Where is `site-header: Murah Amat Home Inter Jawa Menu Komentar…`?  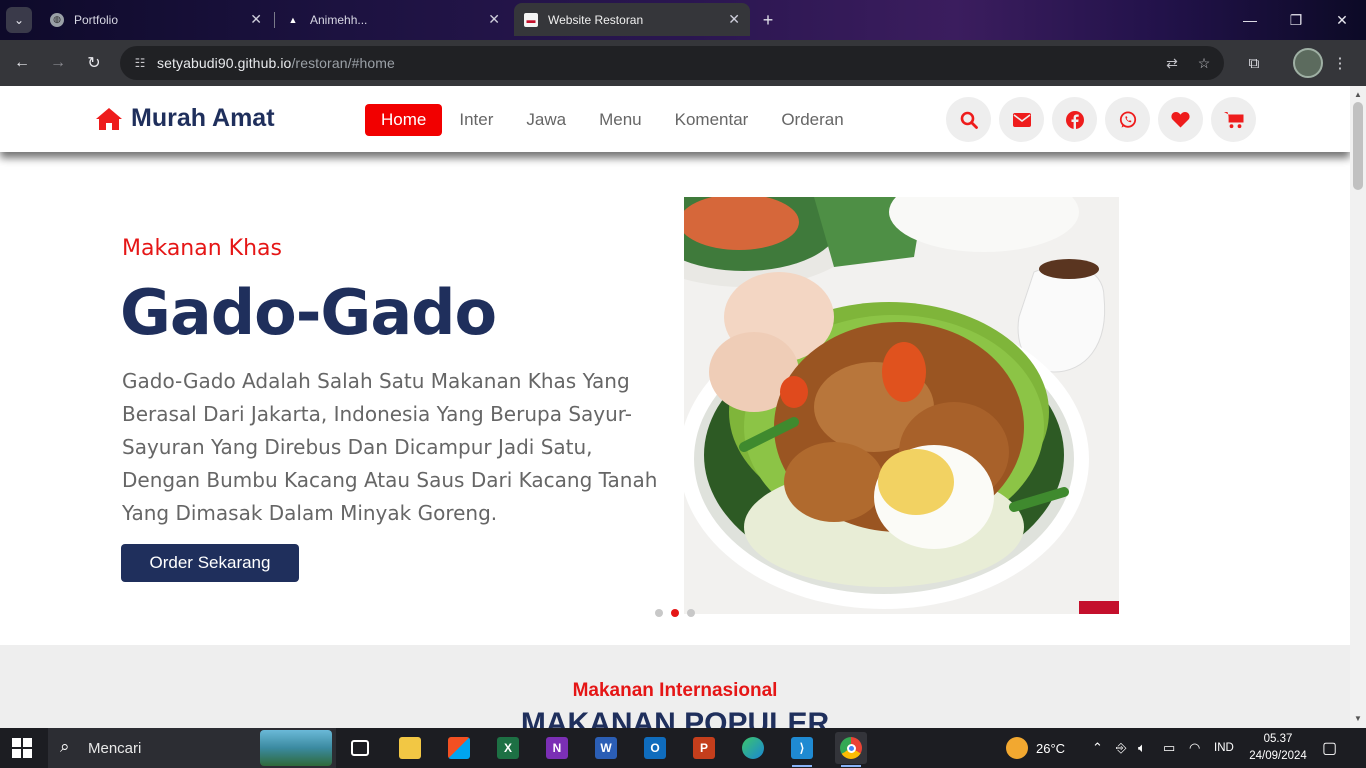
site-header: Murah Amat Home Inter Jawa Menu Komentar… is located at coordinates (675, 119).